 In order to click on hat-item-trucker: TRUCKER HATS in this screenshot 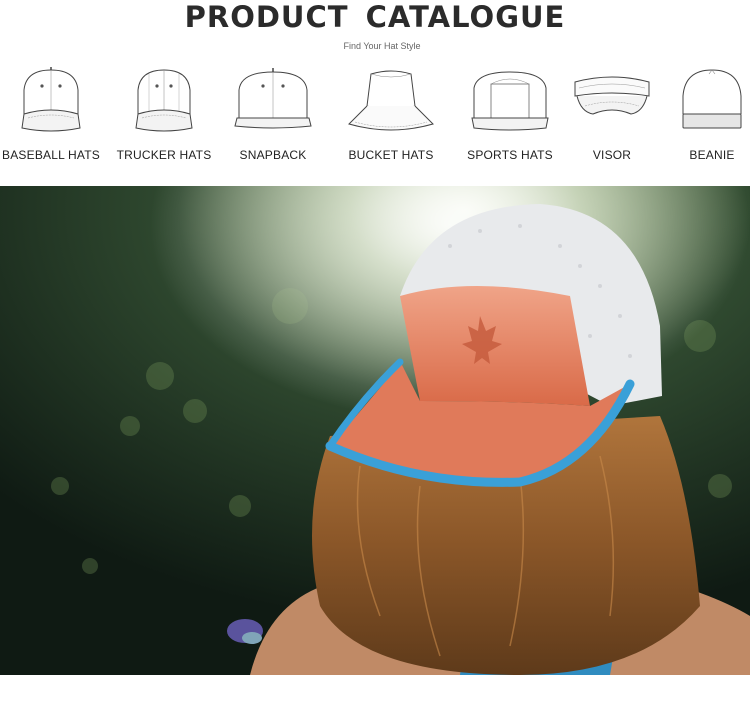, I will do `click(164, 119)`.